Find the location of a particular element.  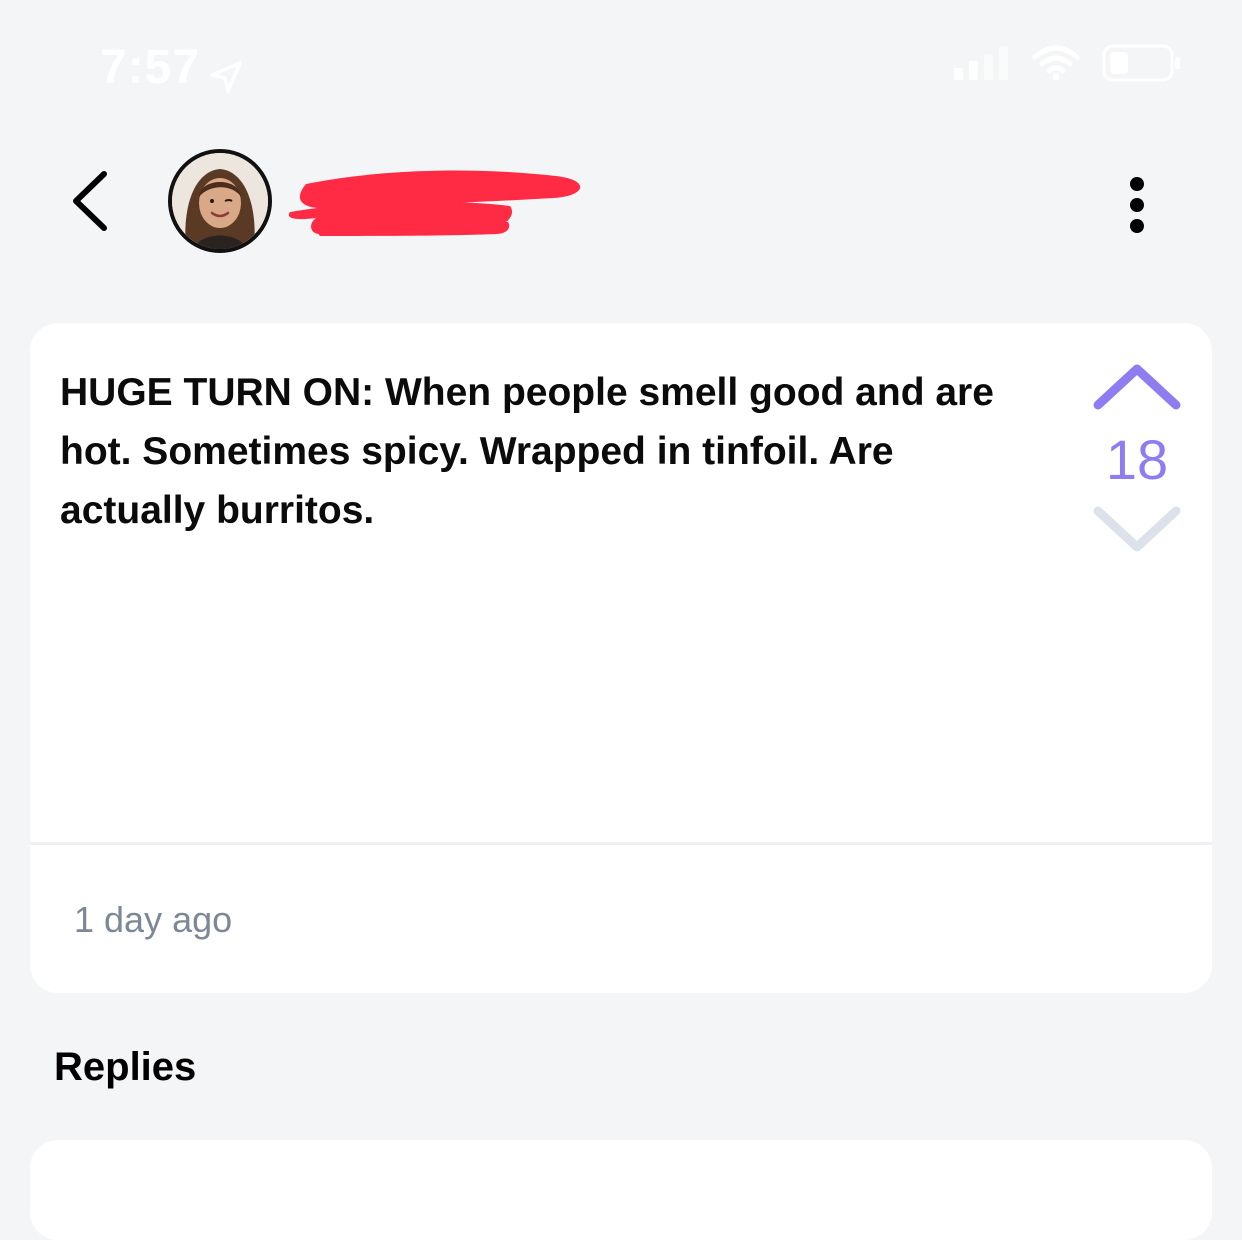

avatar-photo is located at coordinates (220, 201).